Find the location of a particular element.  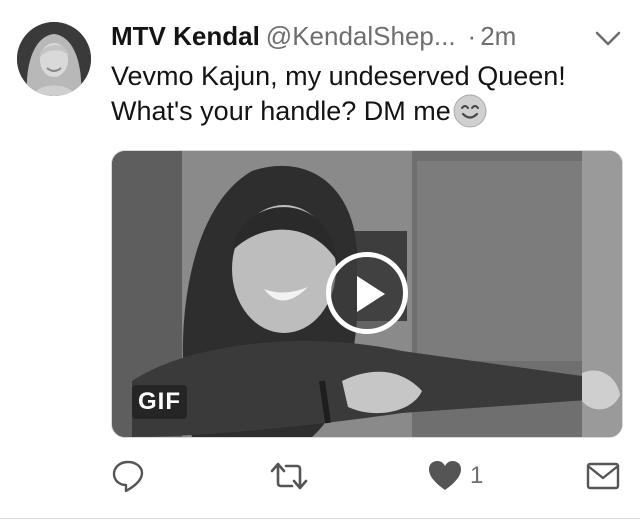

tweet-header: MTV Kendal @KendalShep... · 2m is located at coordinates (366, 36).